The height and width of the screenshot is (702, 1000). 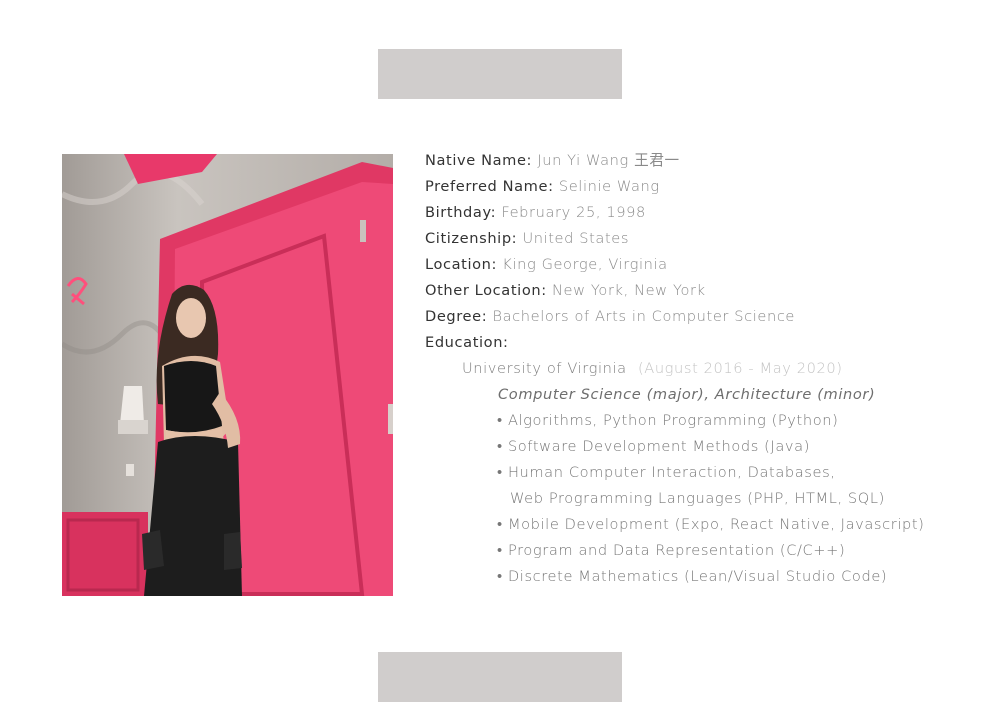 I want to click on preferred-name-value: Selinie Wang, so click(x=609, y=186).